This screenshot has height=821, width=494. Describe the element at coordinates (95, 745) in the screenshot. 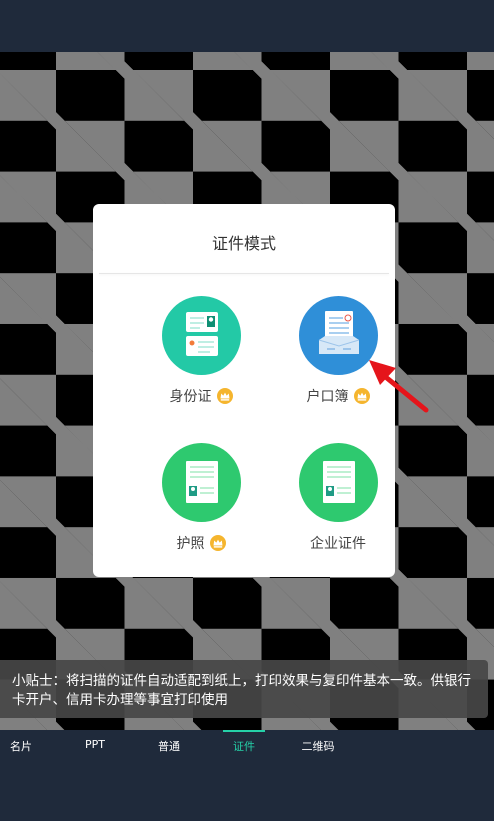

I see `tab-ppt: PPT` at that location.